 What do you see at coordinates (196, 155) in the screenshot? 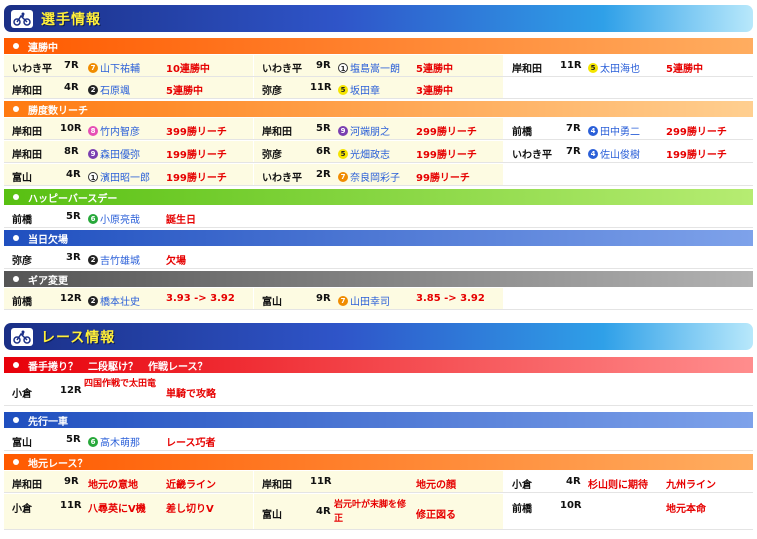
I see `note-text: 199勝リーチ` at bounding box center [196, 155].